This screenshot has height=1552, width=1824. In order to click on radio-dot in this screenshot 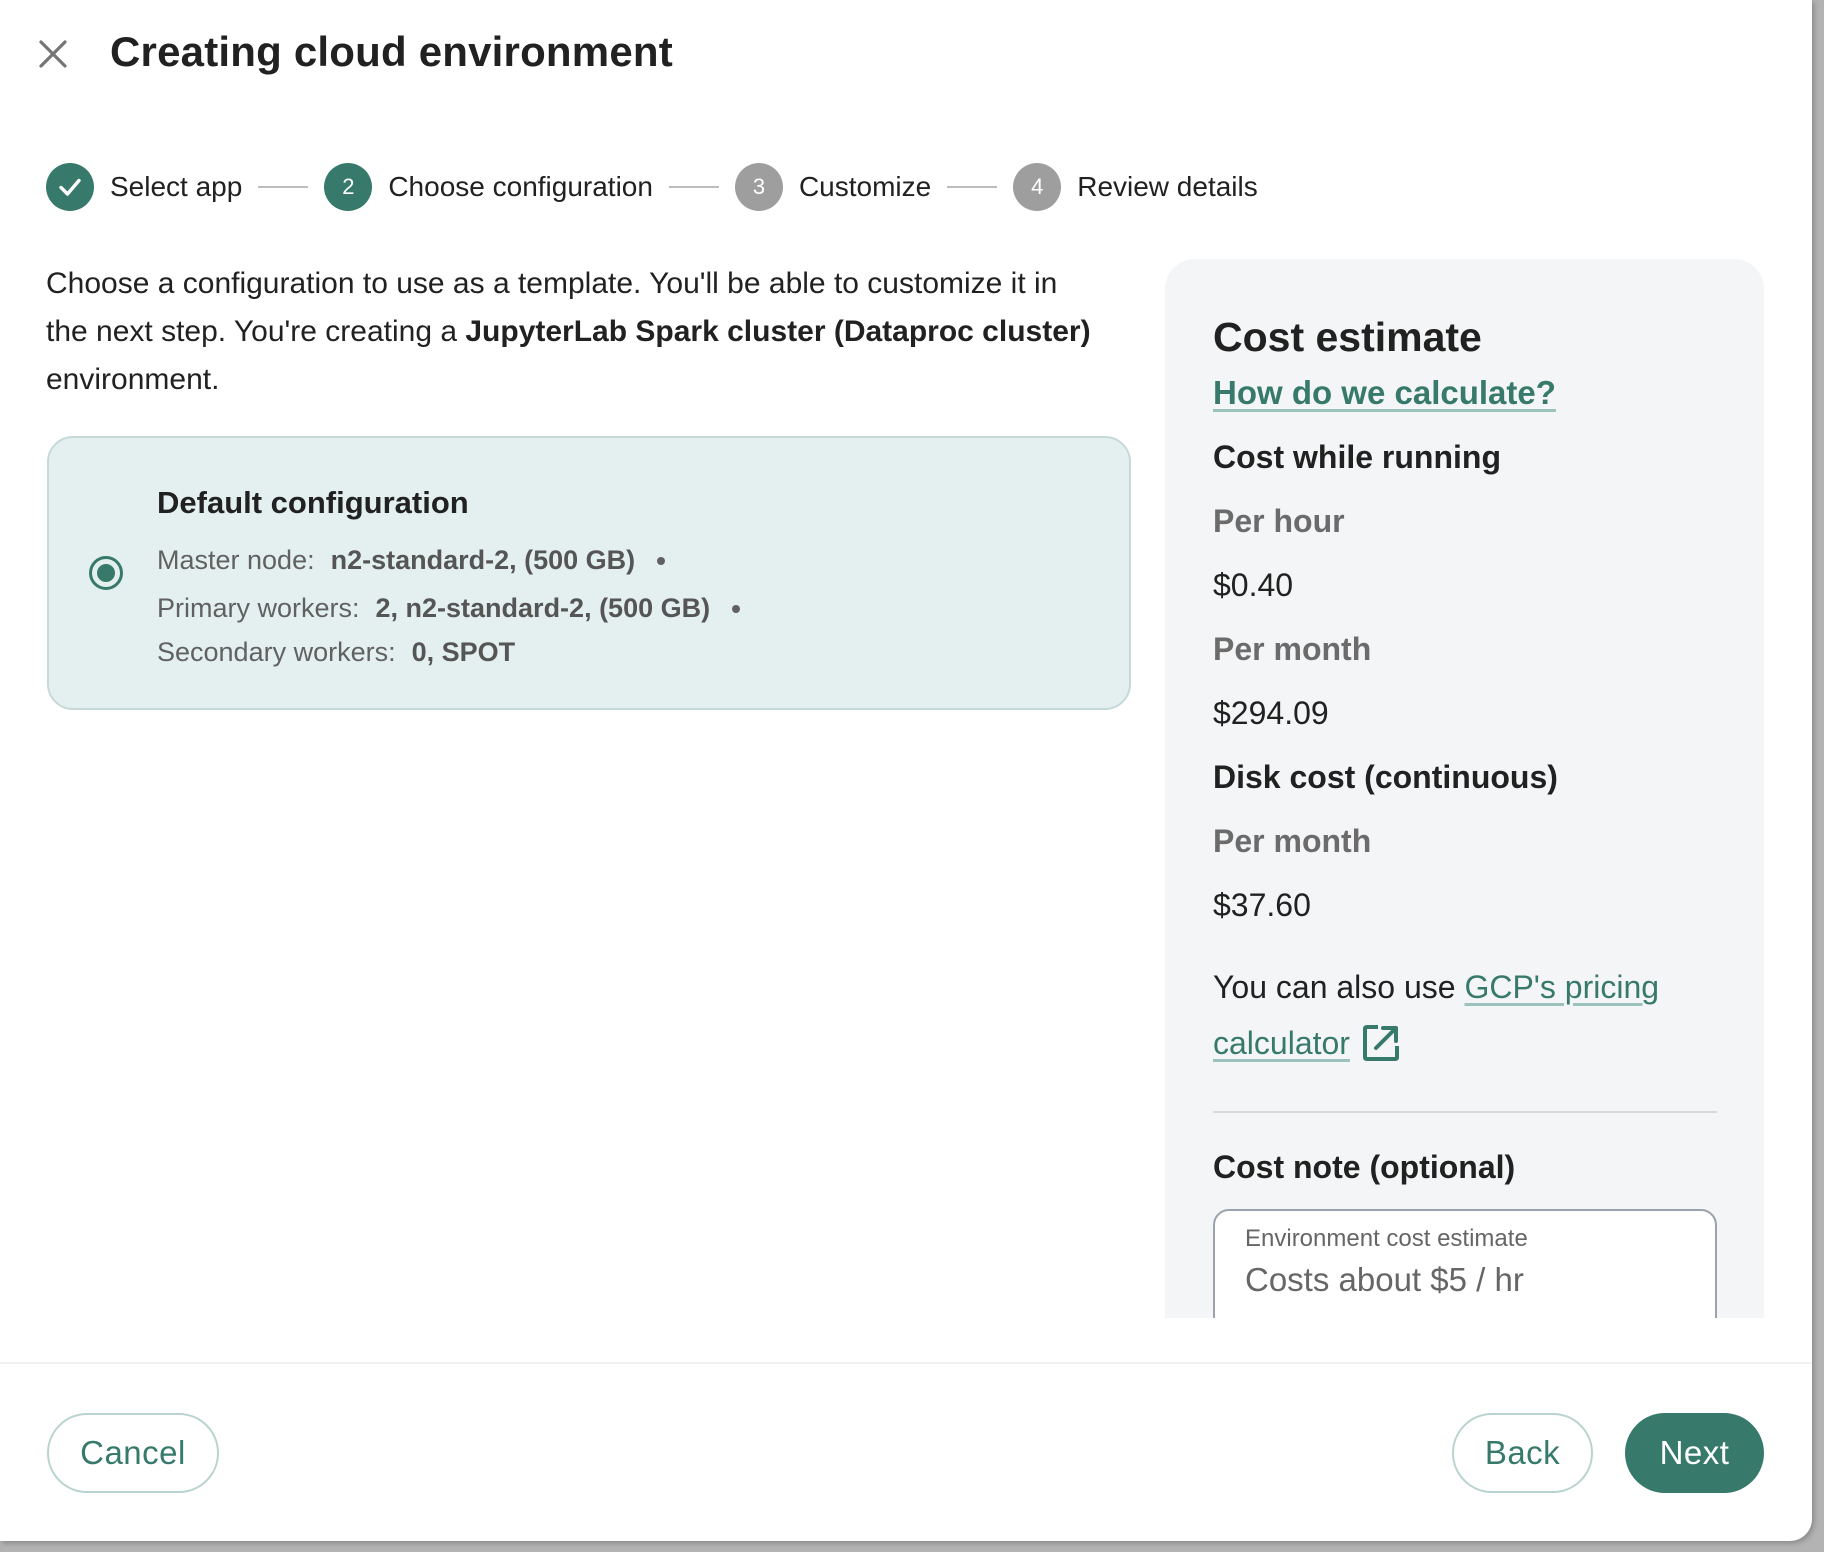, I will do `click(106, 573)`.